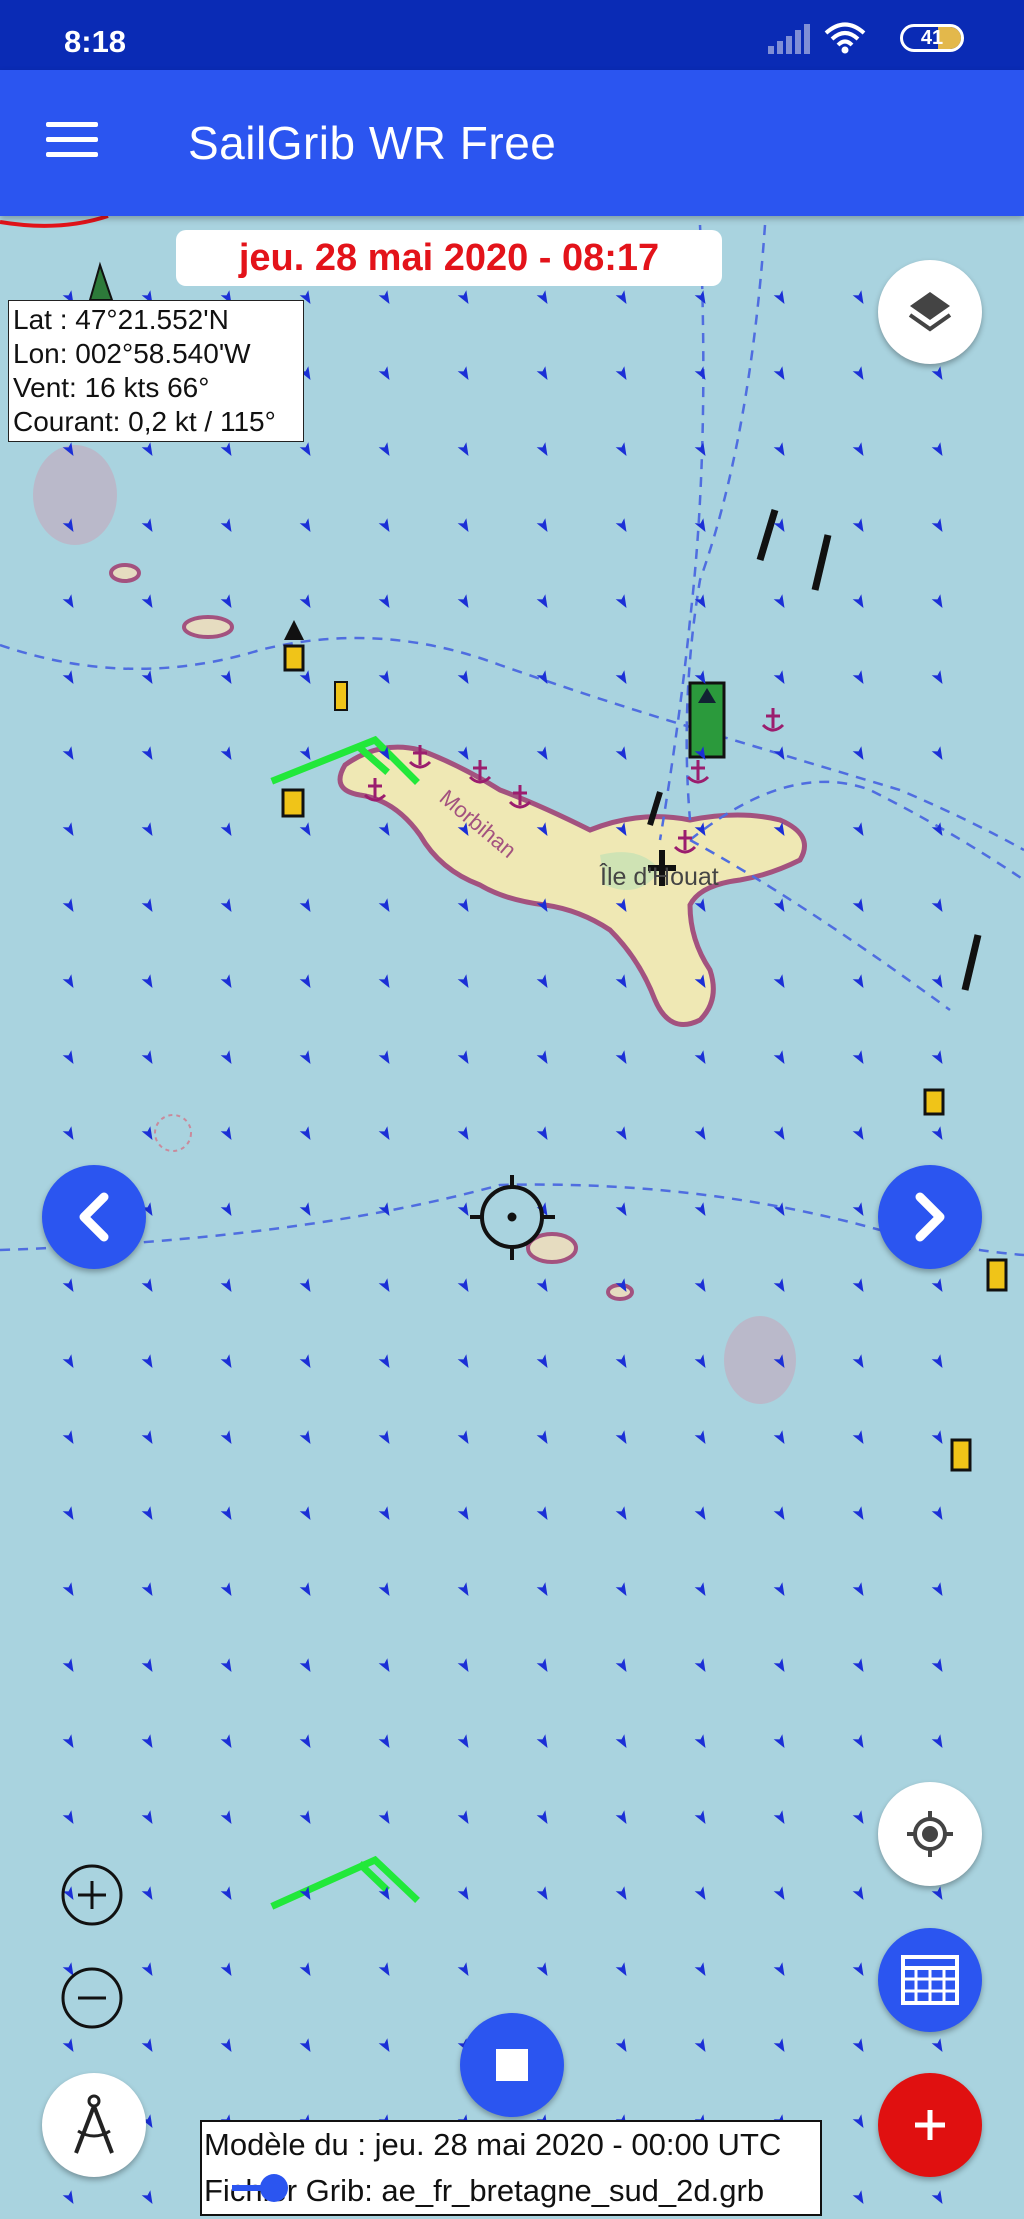 The image size is (1024, 2219). What do you see at coordinates (484, 2190) in the screenshot?
I see `grib-file-text: Fichier Grib: ae_fr_bretagne_sud_2d.grb` at bounding box center [484, 2190].